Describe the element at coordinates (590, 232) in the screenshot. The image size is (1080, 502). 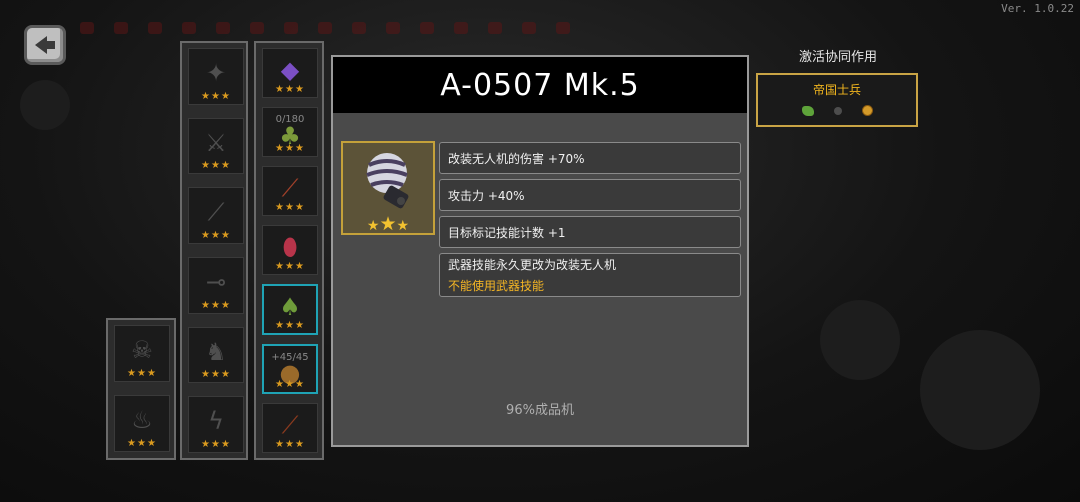
I see `stat-row: 目标标记技能计数 +1` at that location.